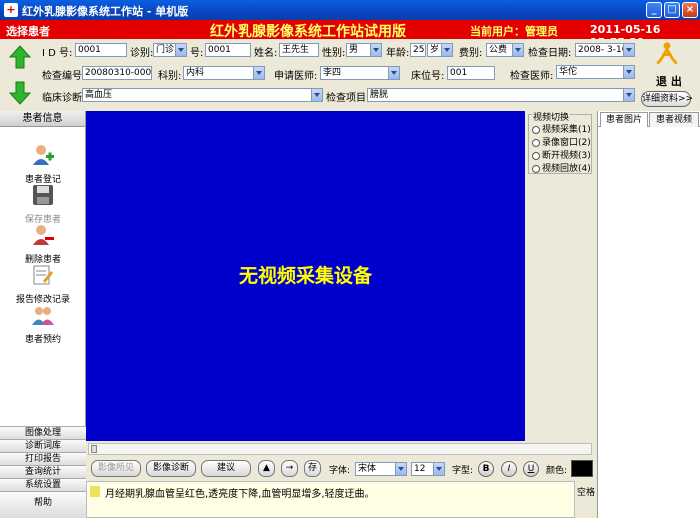 This screenshot has width=700, height=518. I want to click on req-doctor-select: 李四, so click(360, 73).